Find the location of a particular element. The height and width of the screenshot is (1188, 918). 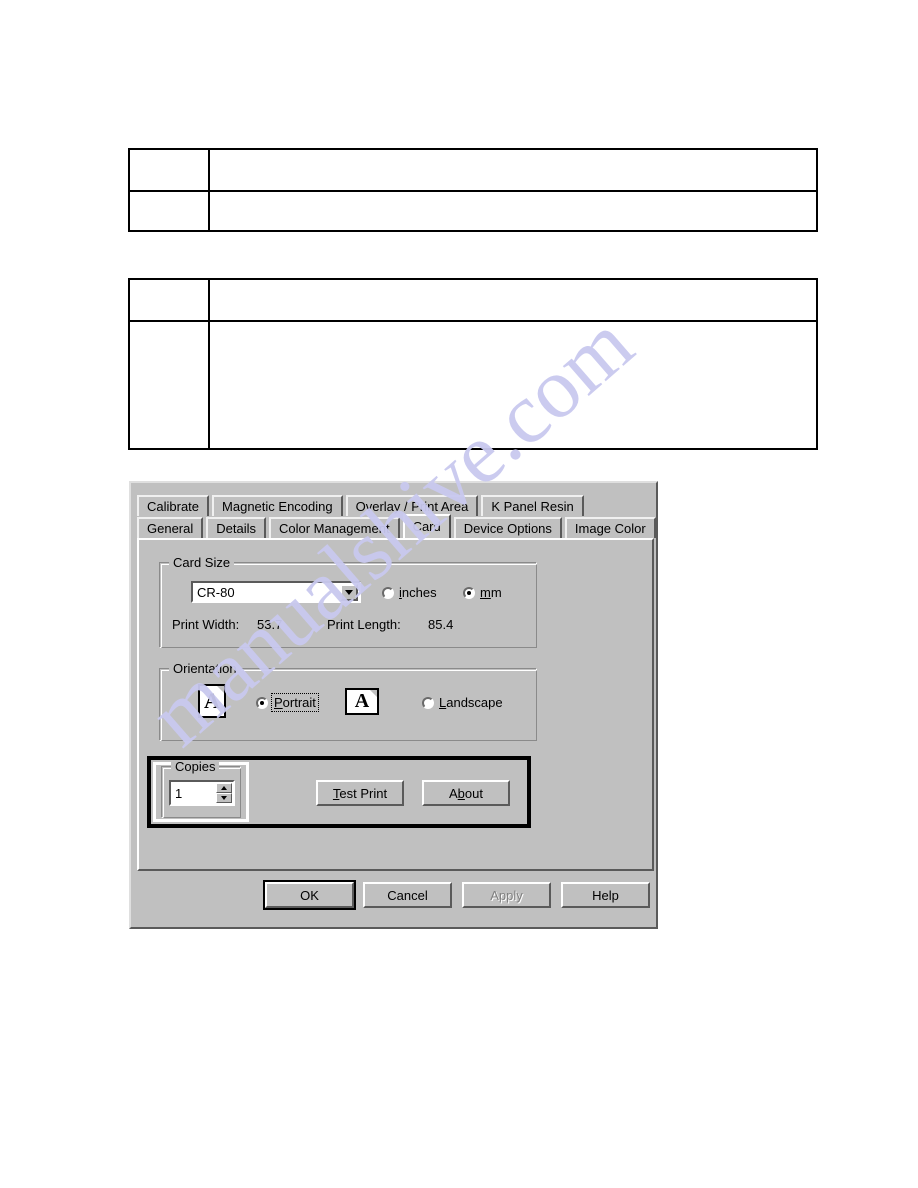

tab-general: General is located at coordinates (170, 527).